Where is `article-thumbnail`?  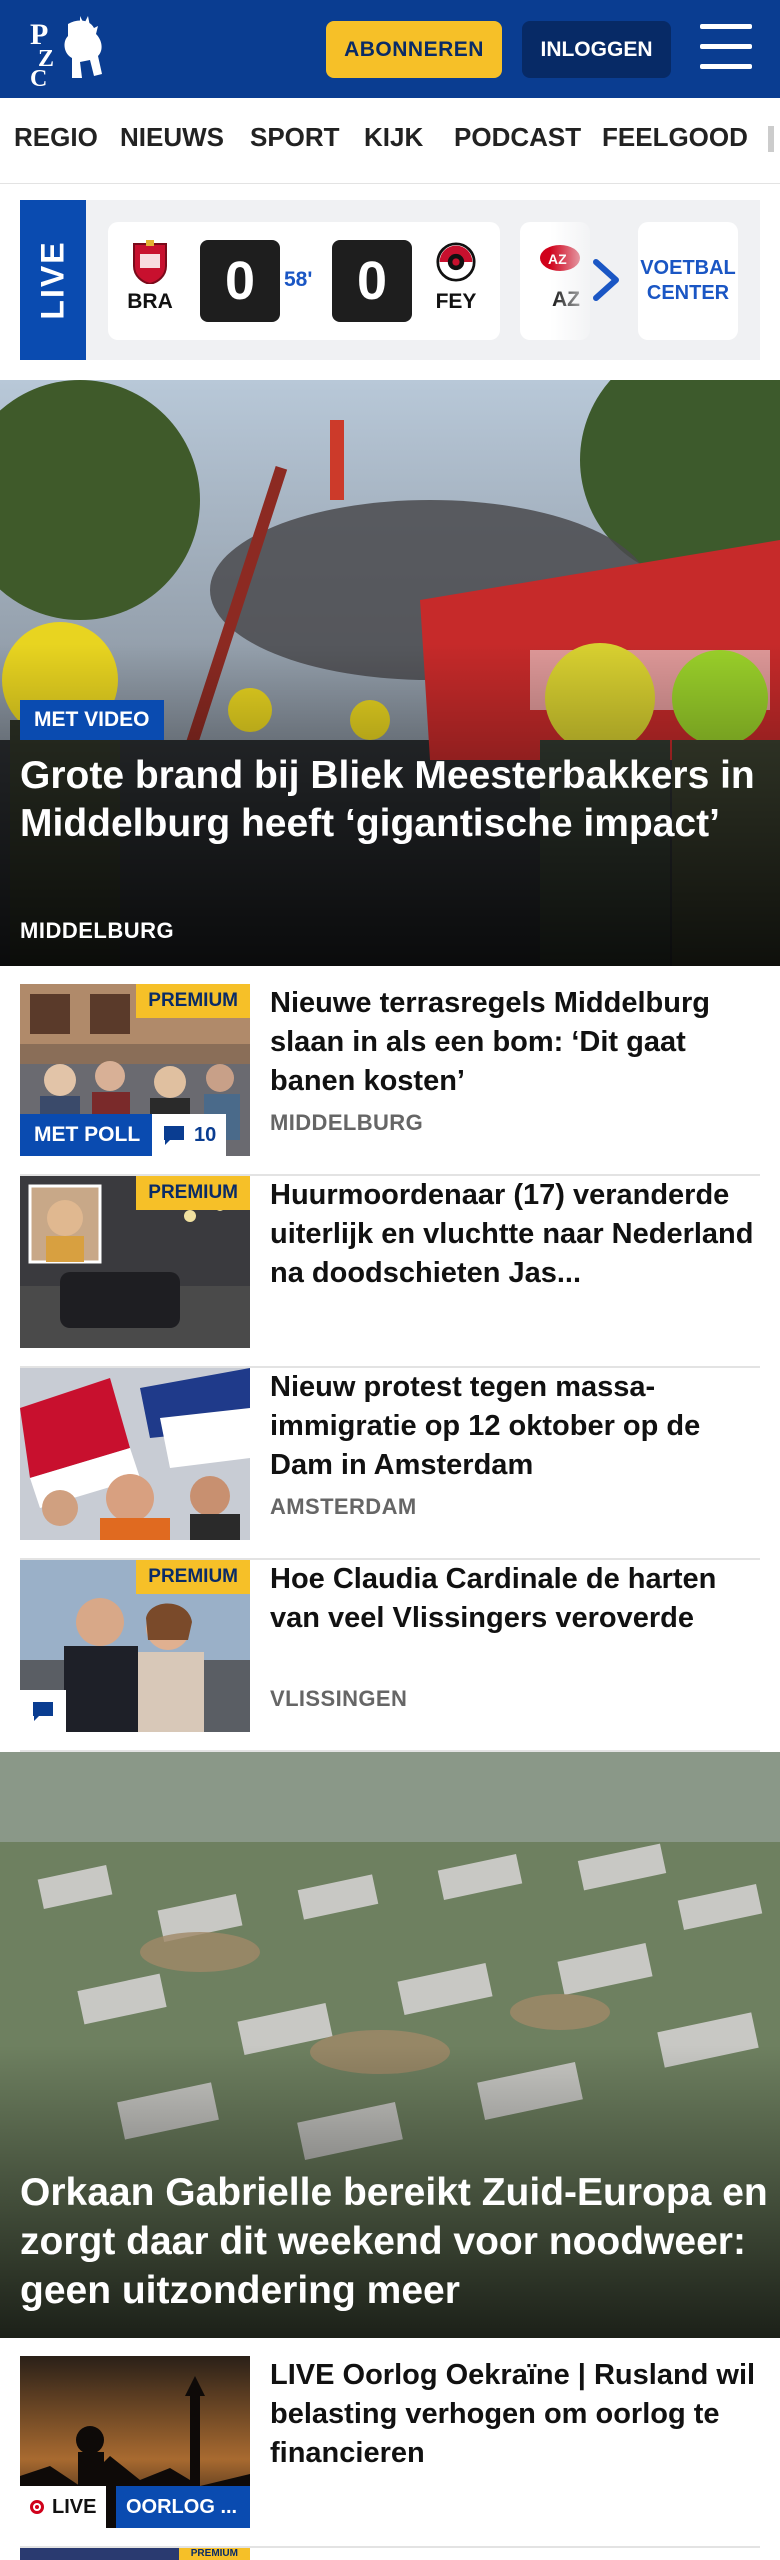
article-thumbnail is located at coordinates (135, 1454).